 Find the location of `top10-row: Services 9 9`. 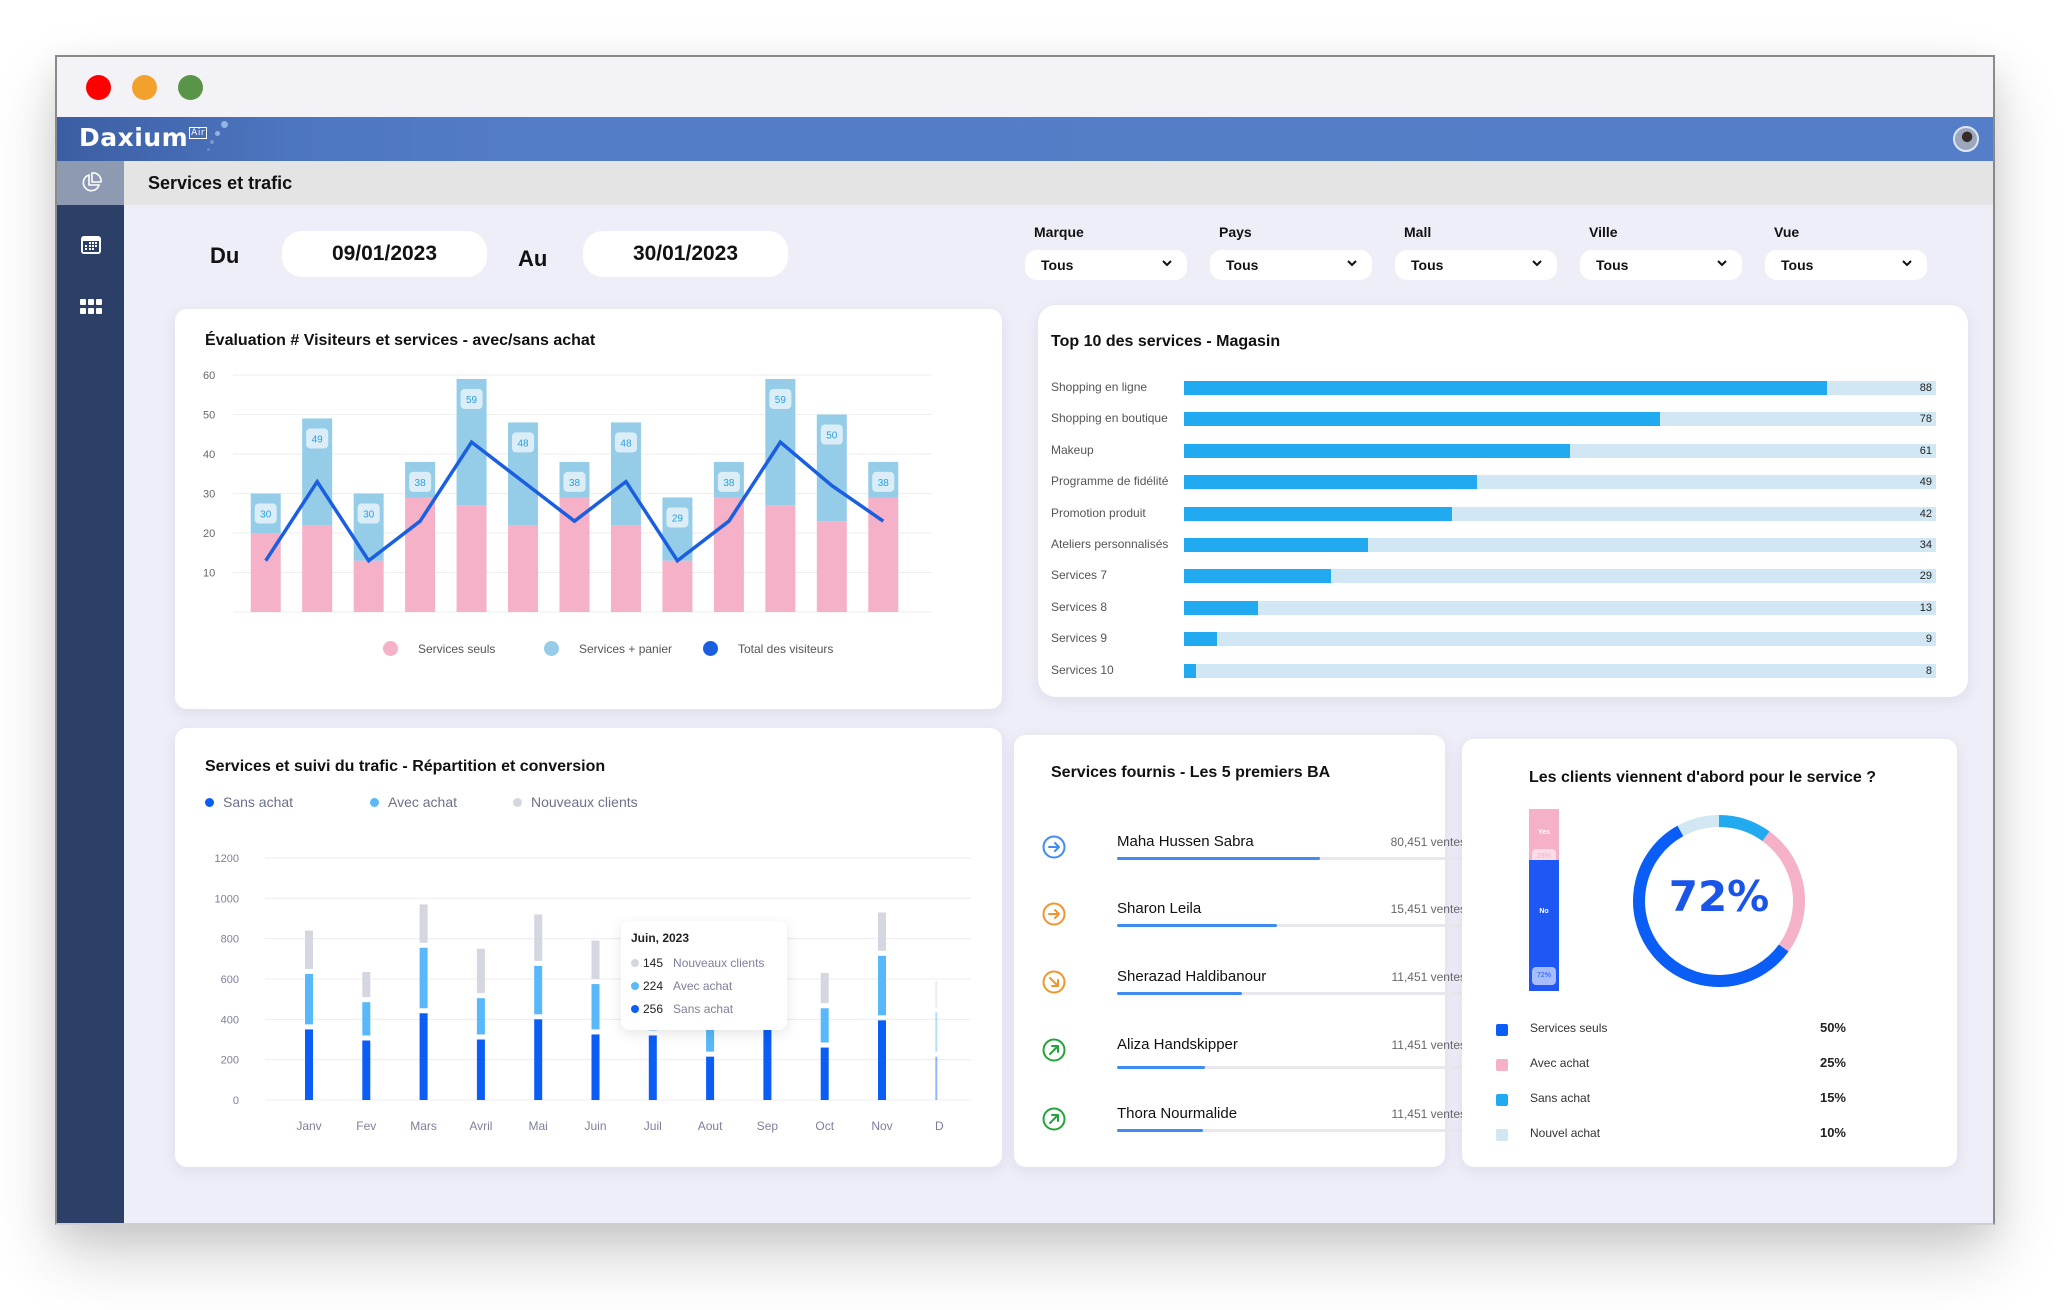

top10-row: Services 9 9 is located at coordinates (1493, 639).